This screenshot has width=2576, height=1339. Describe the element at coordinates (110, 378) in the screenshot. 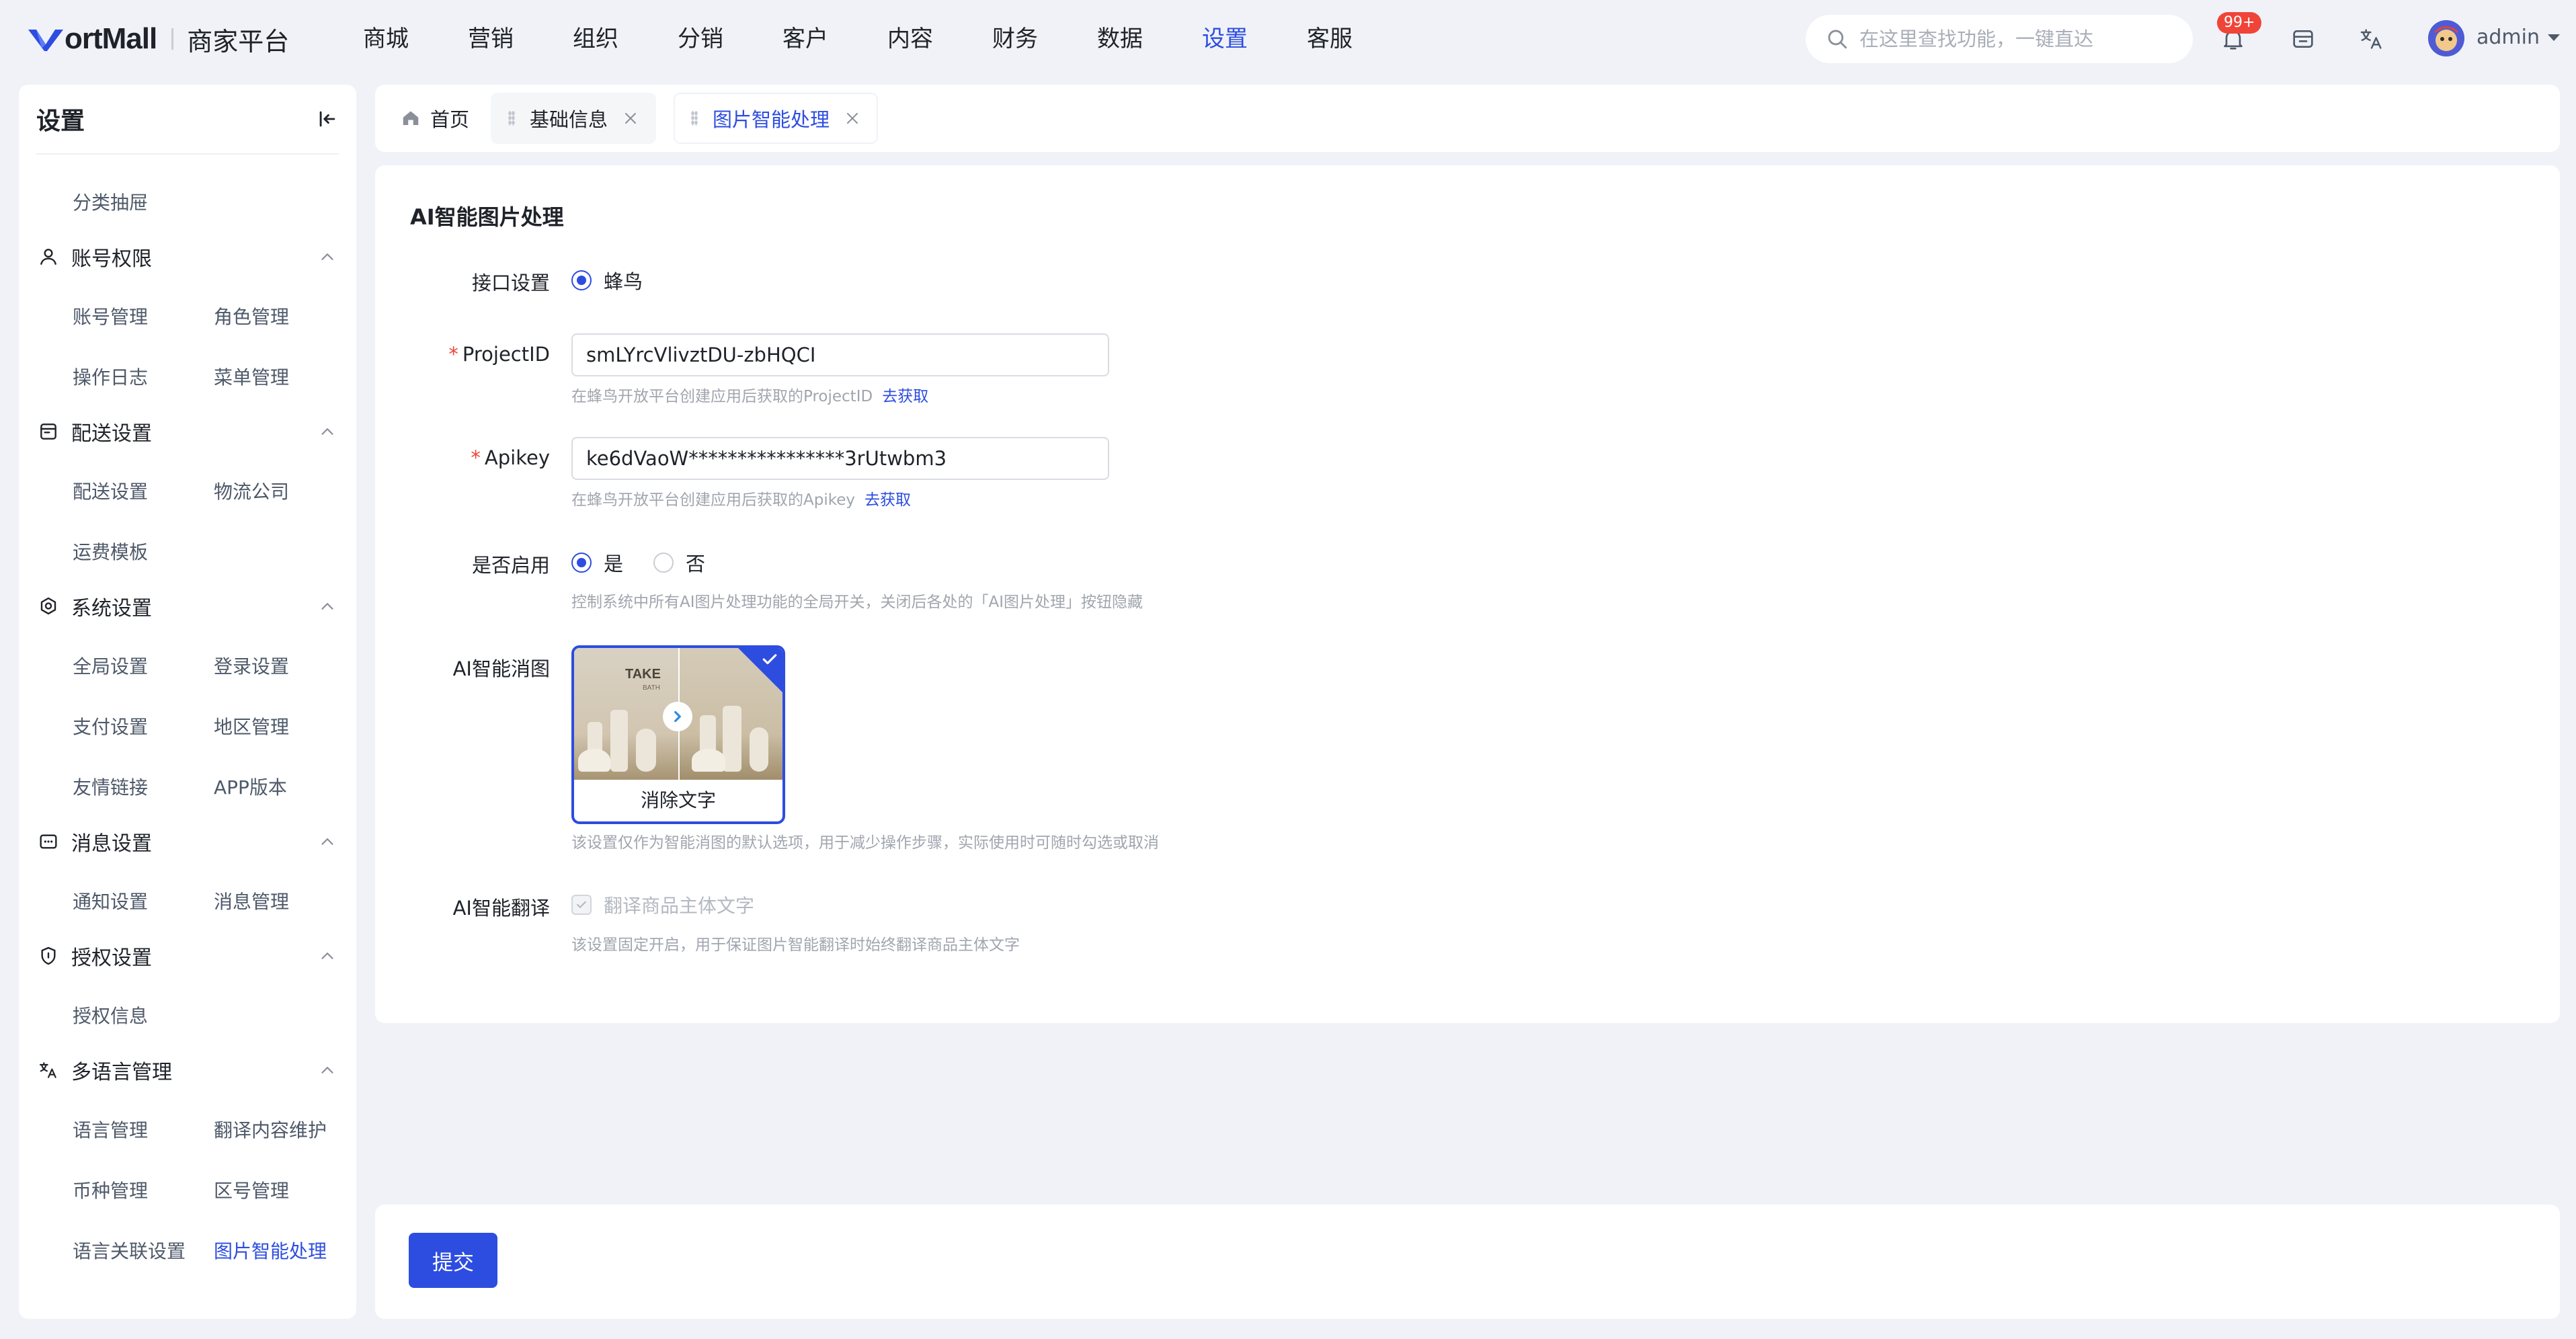

I see `sidebar-item-operation-log: 操作日志` at that location.